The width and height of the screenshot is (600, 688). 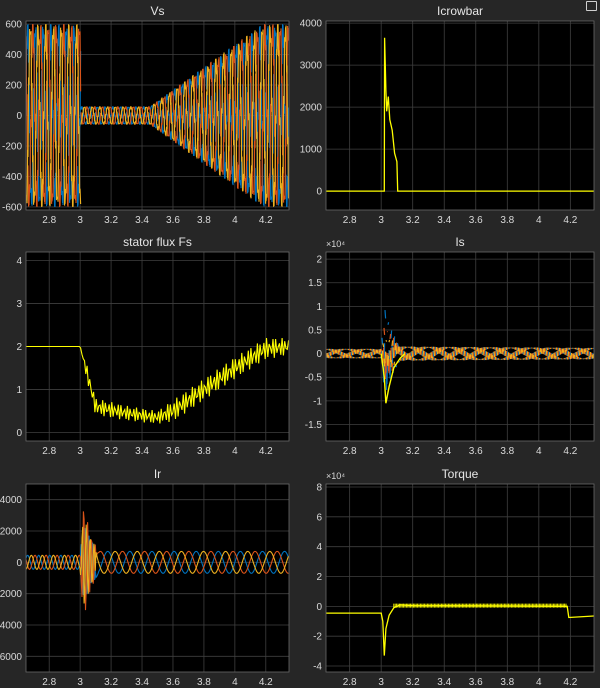 What do you see at coordinates (13, 25) in the screenshot?
I see `y-tick-label: 600` at bounding box center [13, 25].